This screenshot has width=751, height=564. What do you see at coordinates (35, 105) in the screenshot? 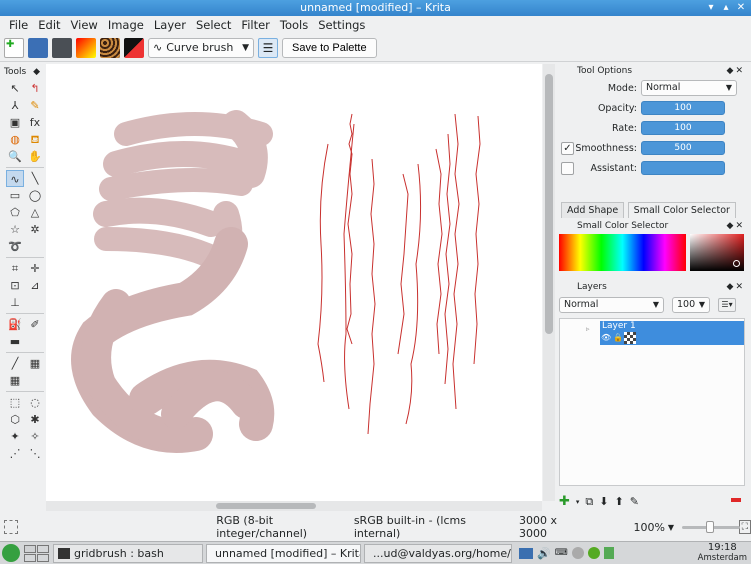
I see `calligraphy-icon: ✎` at bounding box center [35, 105].